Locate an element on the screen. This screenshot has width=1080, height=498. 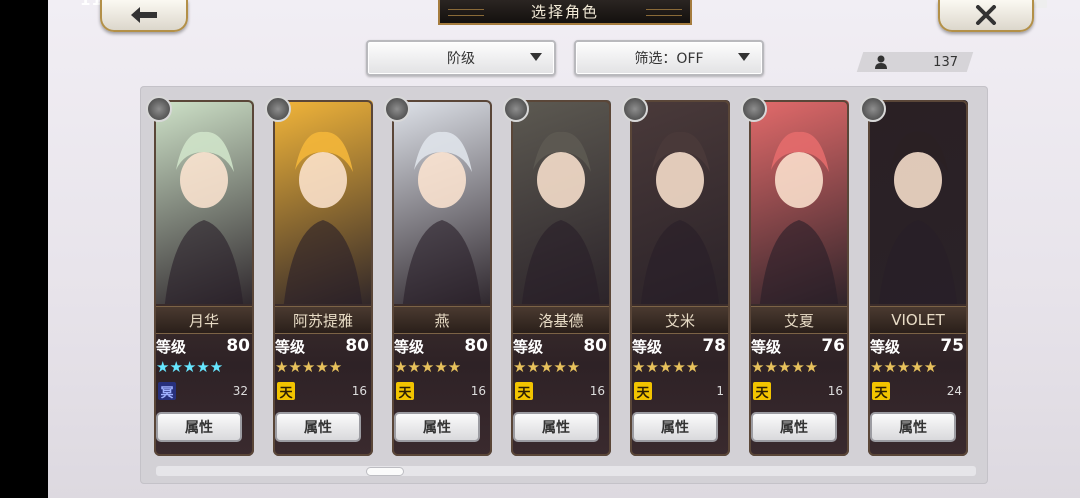
character-card: 阿苏提雅等级 80 ★★★★★ 天 16 属性 is located at coordinates (321, 276).